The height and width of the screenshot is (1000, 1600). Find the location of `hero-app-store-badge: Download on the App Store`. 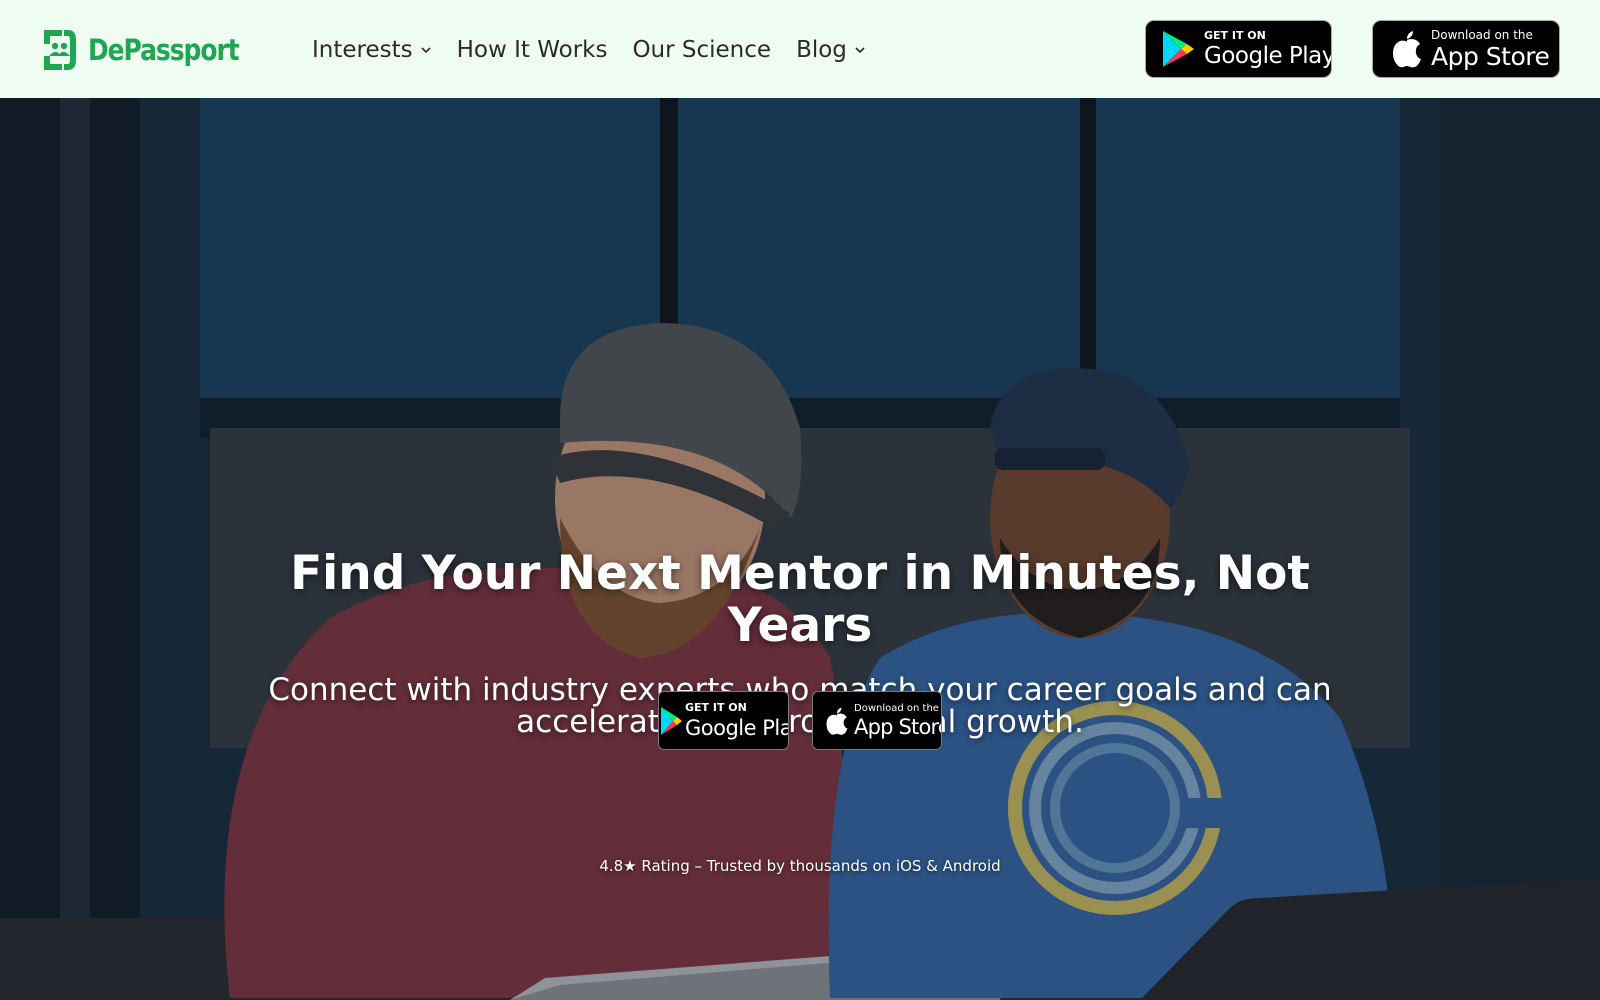

hero-app-store-badge: Download on the App Store is located at coordinates (877, 720).